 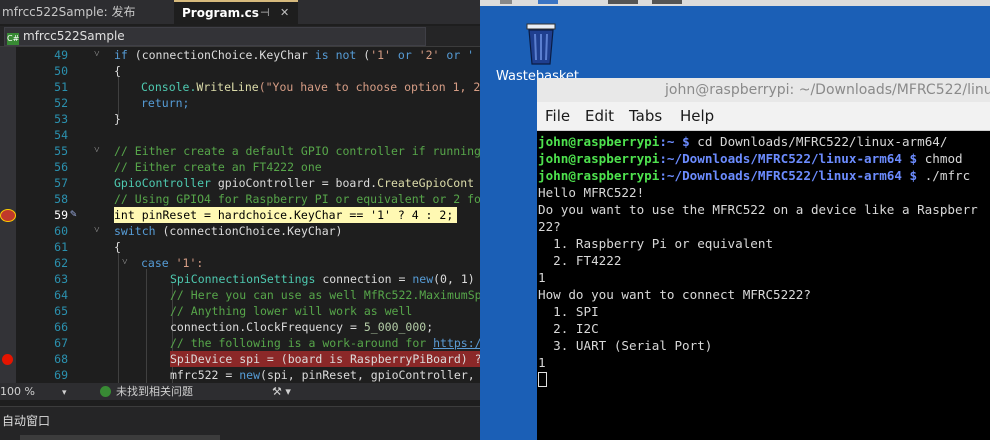 I want to click on browser-icon, so click(x=548, y=2).